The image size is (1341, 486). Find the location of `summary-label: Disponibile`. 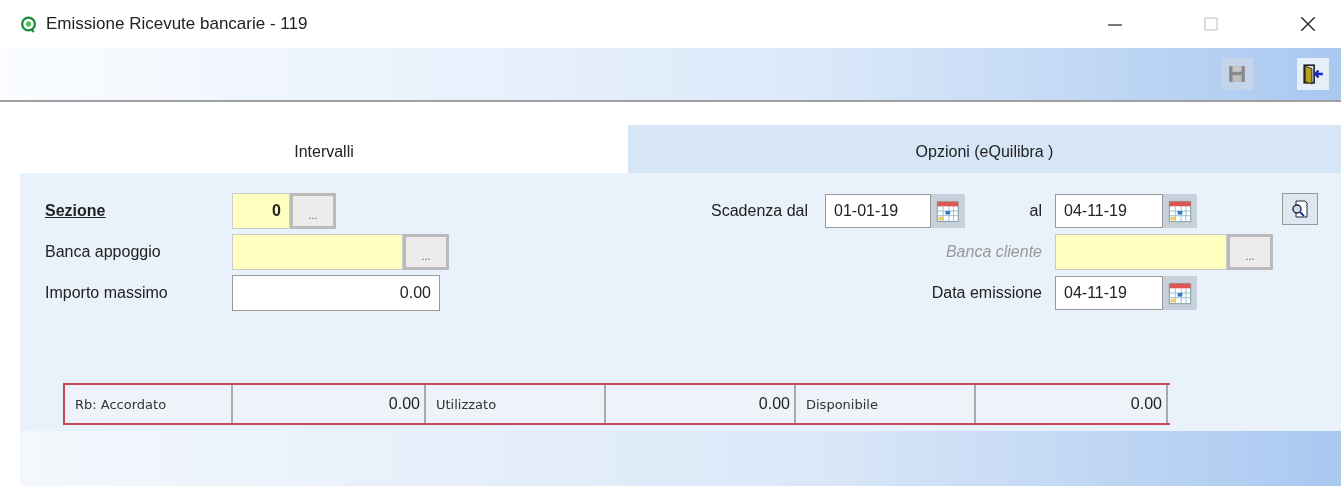

summary-label: Disponibile is located at coordinates (886, 404).